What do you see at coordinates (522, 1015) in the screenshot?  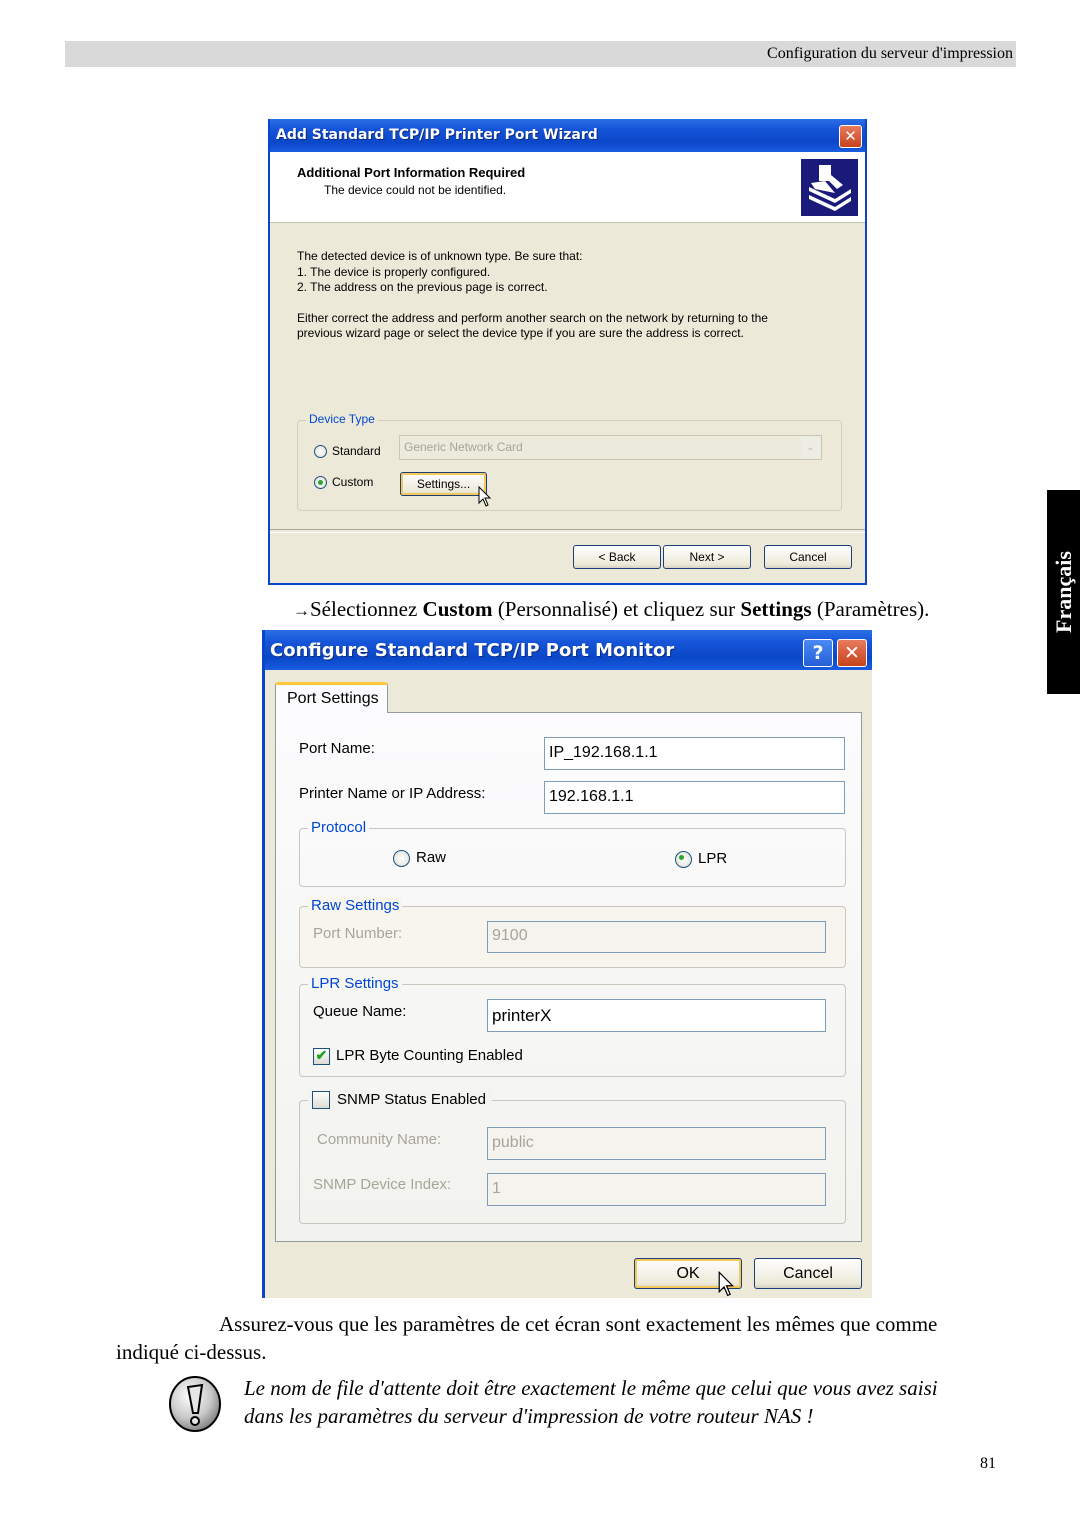 I see `queue-name-value: printerX` at bounding box center [522, 1015].